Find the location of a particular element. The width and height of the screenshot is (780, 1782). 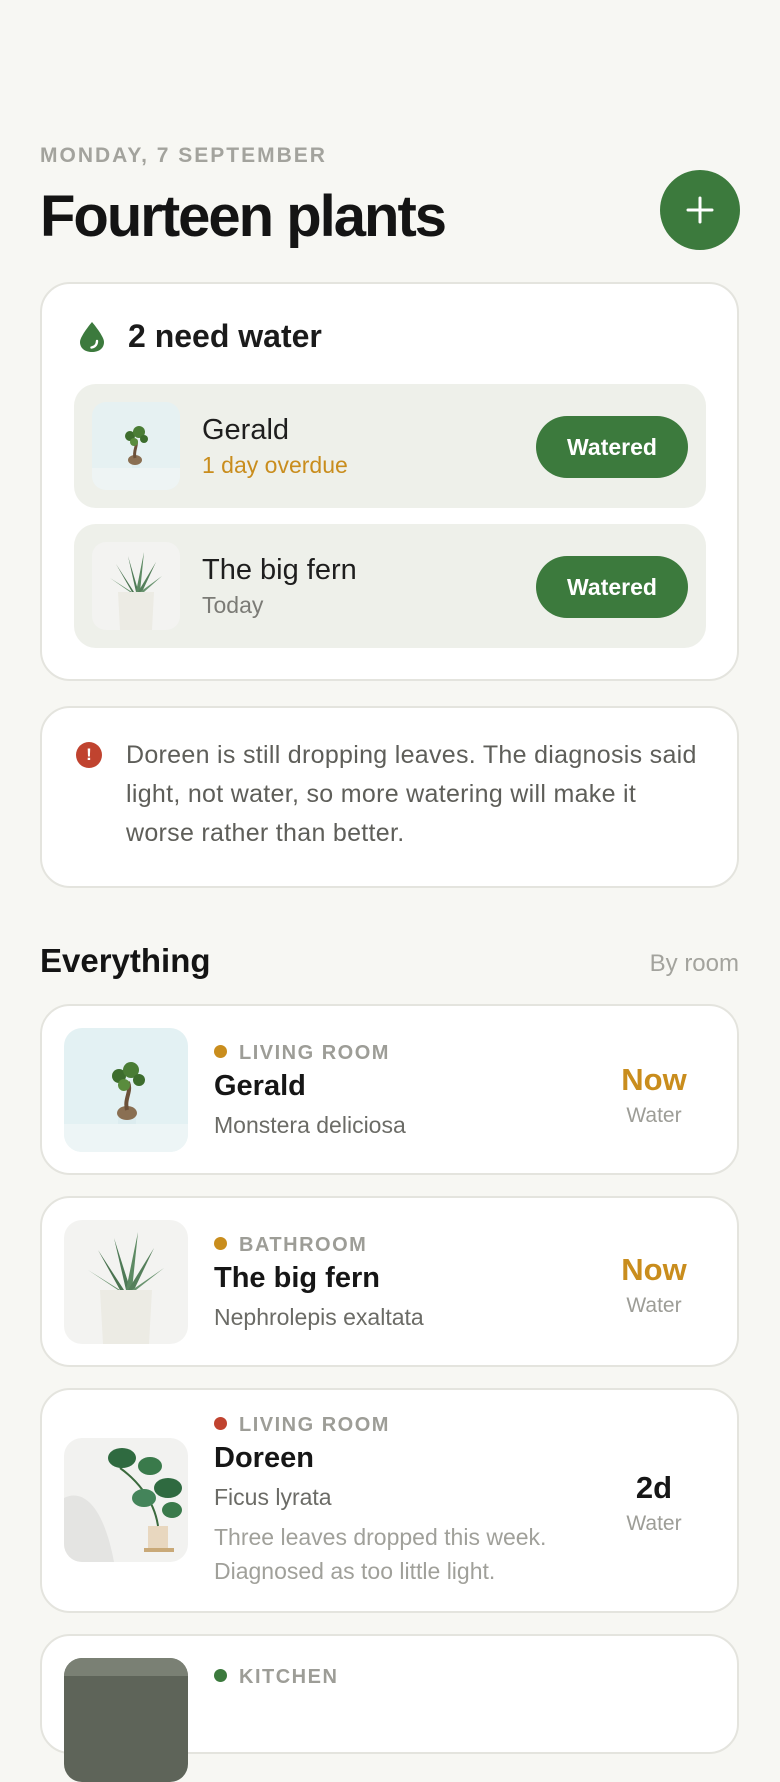

room-label: KITCHEN is located at coordinates (276, 1677).